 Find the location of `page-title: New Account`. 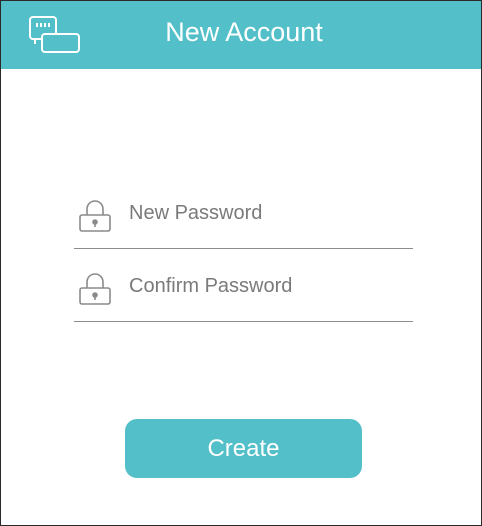

page-title: New Account is located at coordinates (244, 32).